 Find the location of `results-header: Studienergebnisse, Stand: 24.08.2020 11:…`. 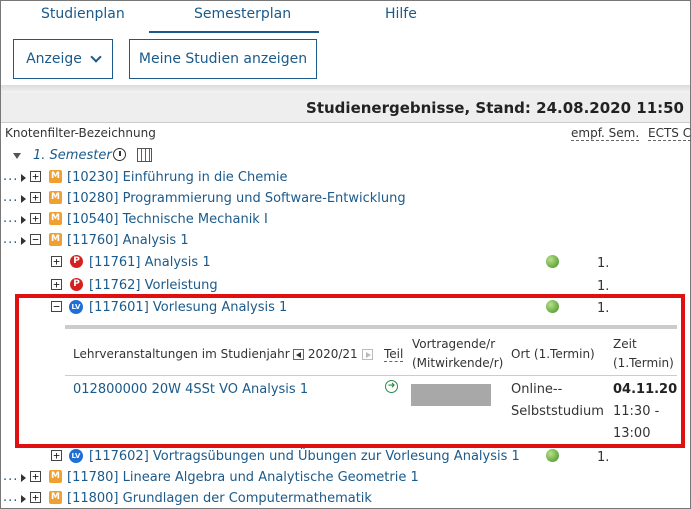

results-header: Studienergebnisse, Stand: 24.08.2020 11:… is located at coordinates (345, 108).